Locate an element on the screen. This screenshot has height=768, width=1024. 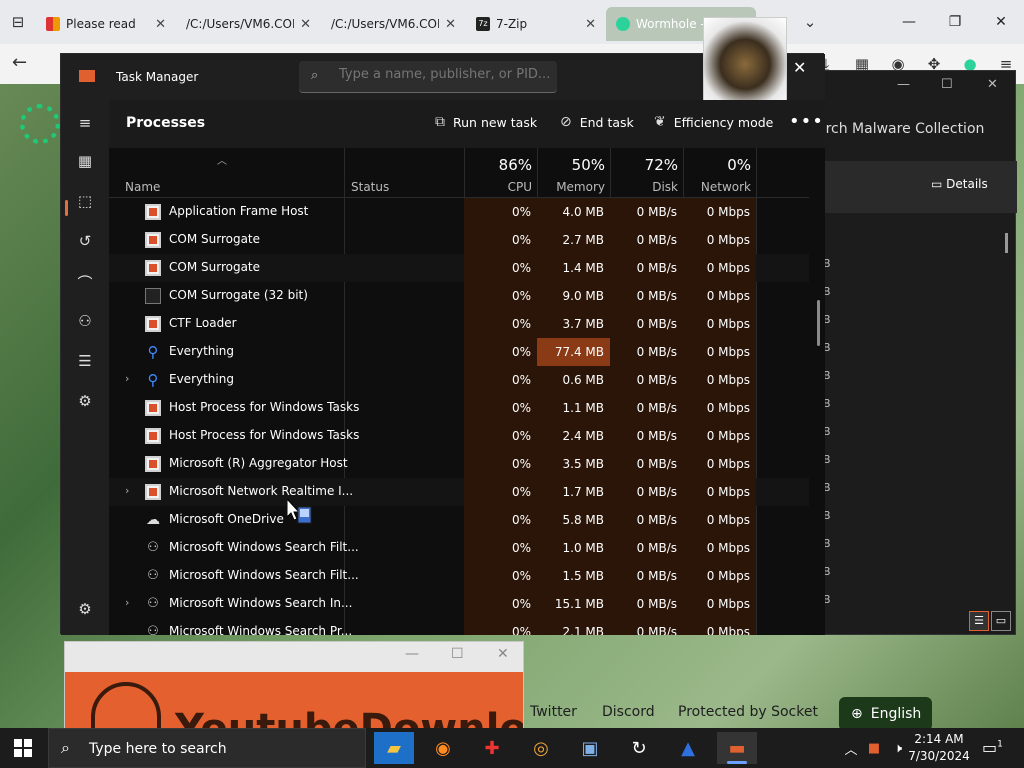
close-window-icon: ✕ is located at coordinates (1001, 22).